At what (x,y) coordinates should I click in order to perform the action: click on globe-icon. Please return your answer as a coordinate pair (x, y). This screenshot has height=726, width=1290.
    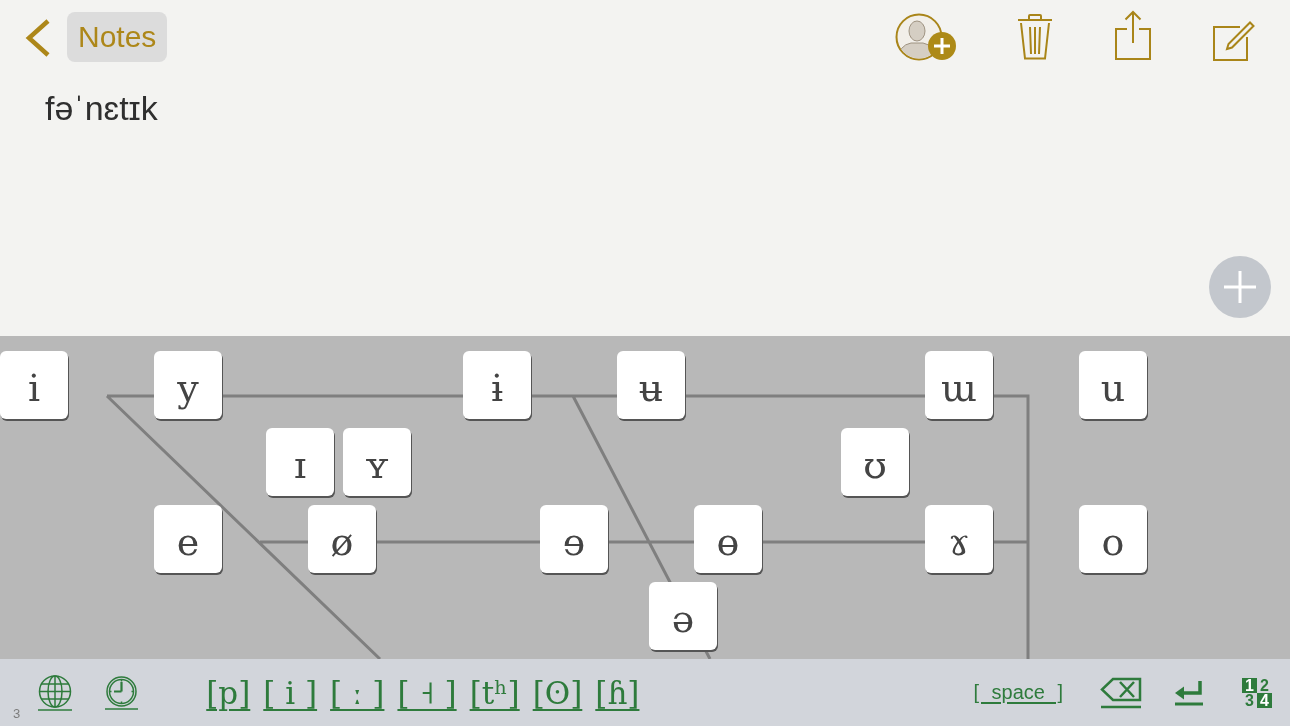
    Looking at the image, I should click on (55, 692).